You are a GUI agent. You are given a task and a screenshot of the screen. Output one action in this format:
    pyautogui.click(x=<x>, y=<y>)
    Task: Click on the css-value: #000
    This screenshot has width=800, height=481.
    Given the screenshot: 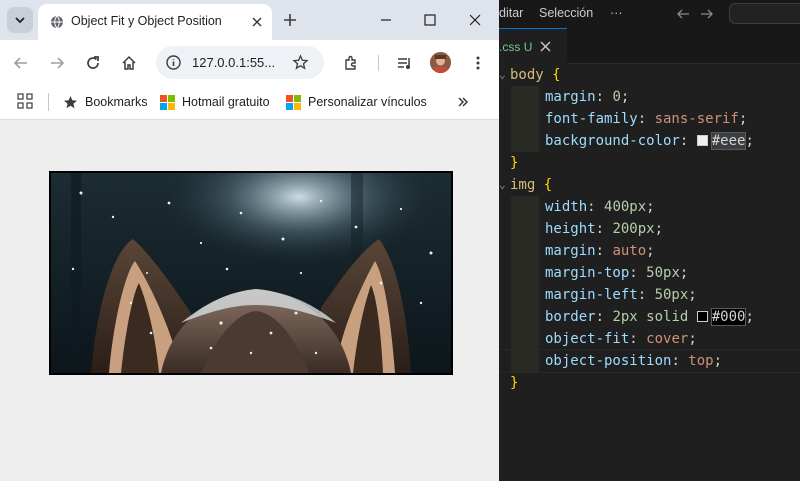 What is the action you would take?
    pyautogui.click(x=728, y=317)
    